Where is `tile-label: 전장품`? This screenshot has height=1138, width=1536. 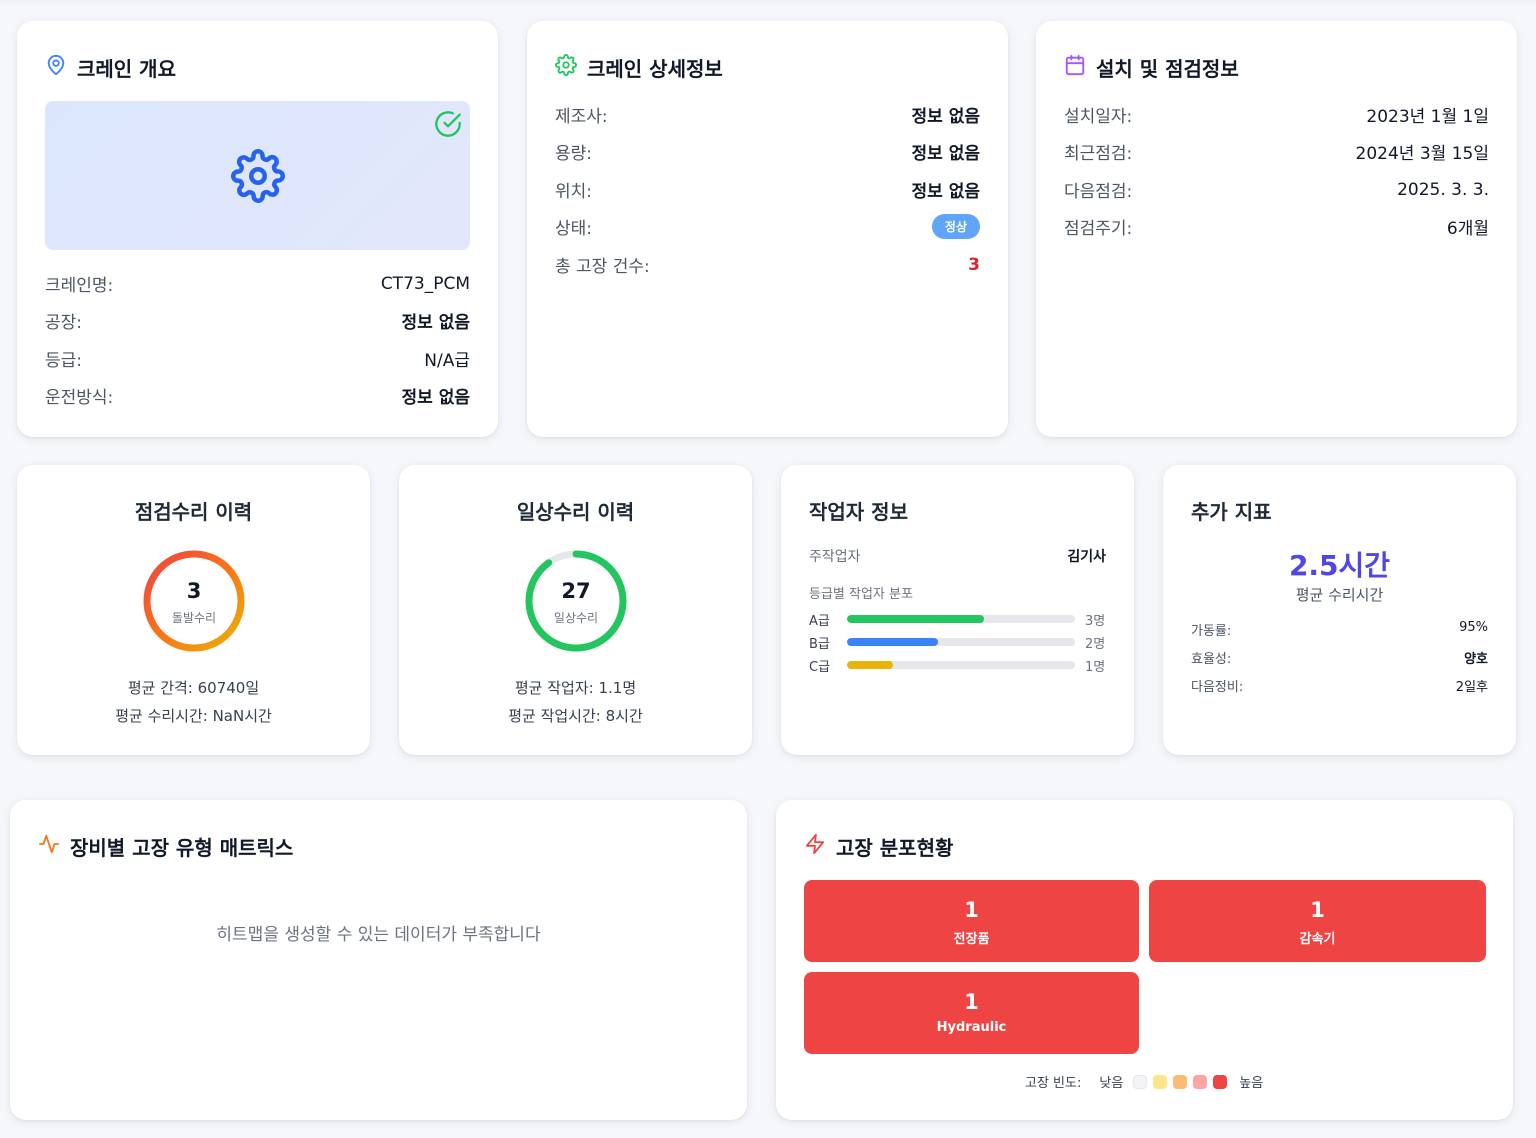
tile-label: 전장품 is located at coordinates (971, 939).